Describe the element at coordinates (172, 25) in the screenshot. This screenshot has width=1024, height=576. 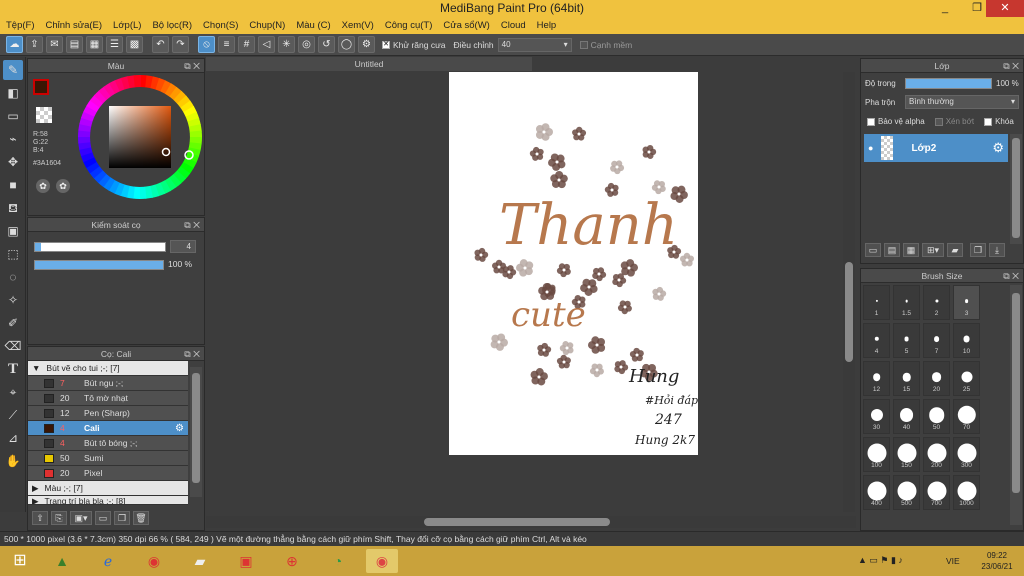
I see `menu-filter: Bộ lọc(R)` at that location.